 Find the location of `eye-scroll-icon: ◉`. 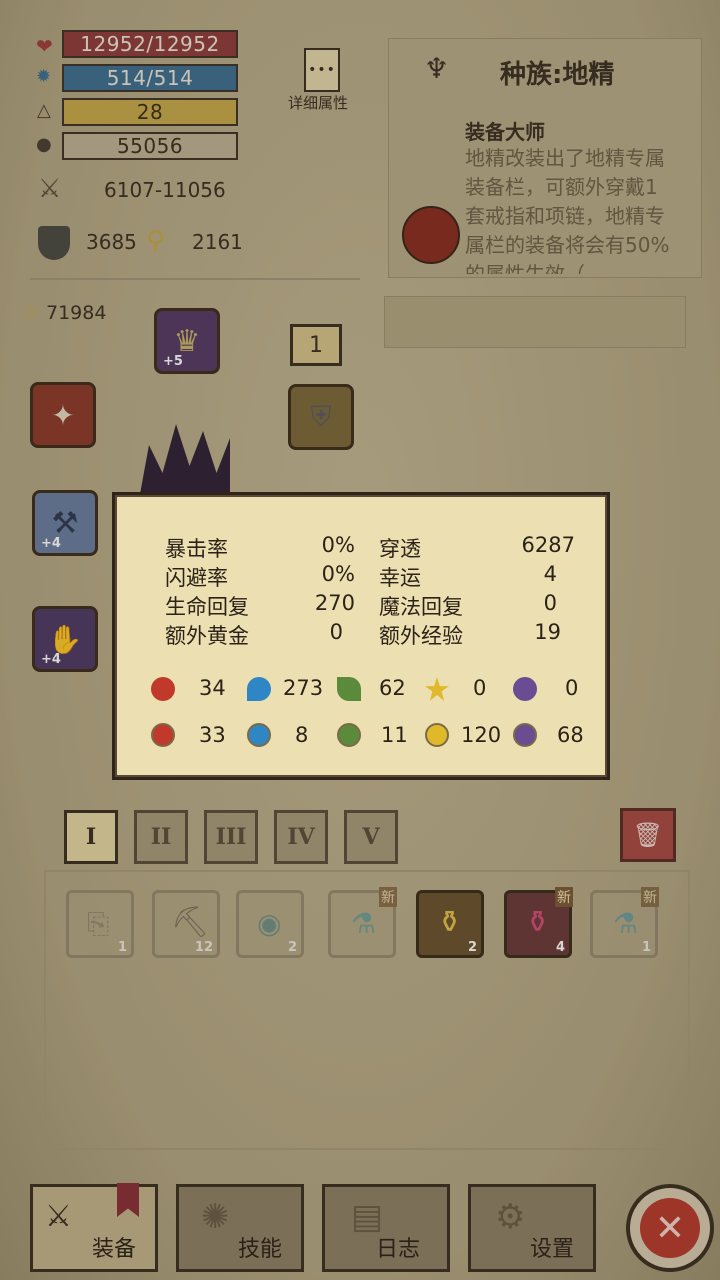

eye-scroll-icon: ◉ is located at coordinates (269, 923).